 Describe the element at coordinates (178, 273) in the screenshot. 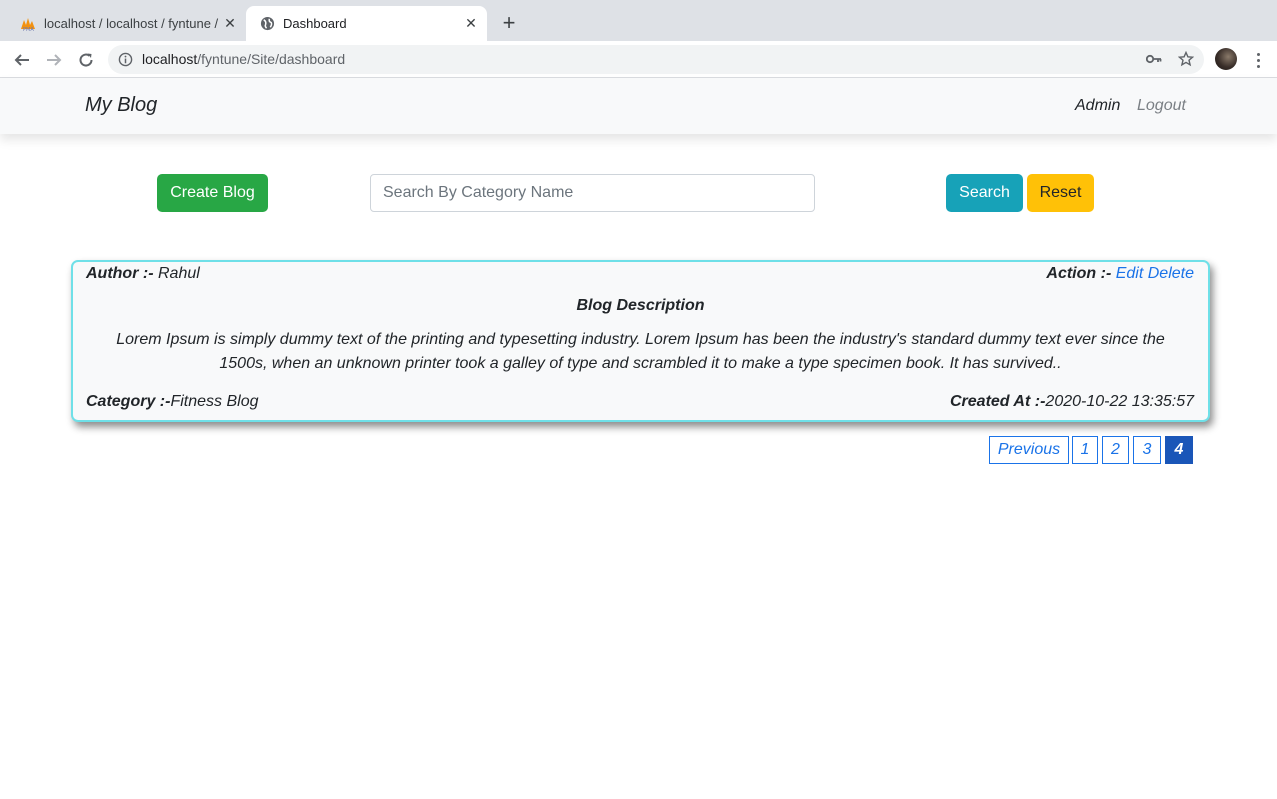

I see `author-value: Rahul` at that location.